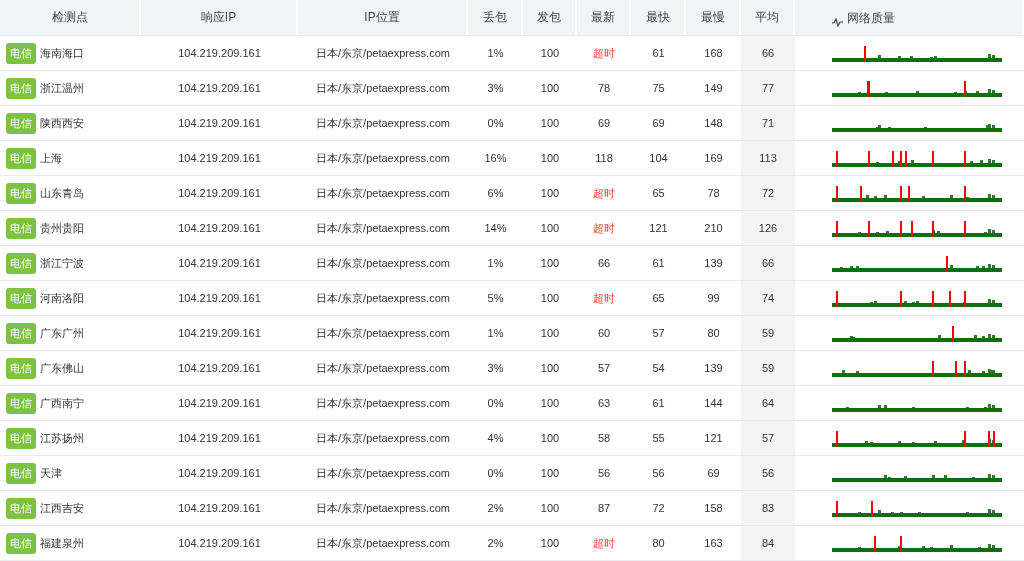  Describe the element at coordinates (768, 228) in the screenshot. I see `table-cell: 126` at that location.